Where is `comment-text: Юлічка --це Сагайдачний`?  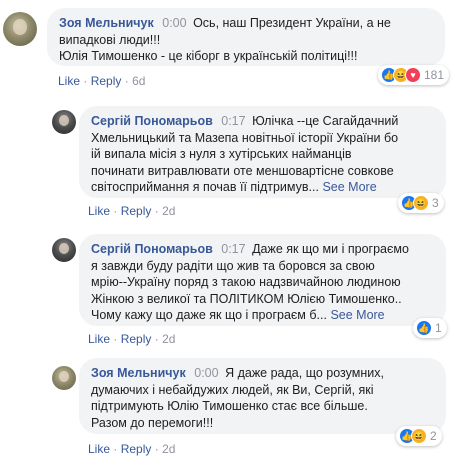
comment-text: Юлічка --це Сагайдачний is located at coordinates (325, 121).